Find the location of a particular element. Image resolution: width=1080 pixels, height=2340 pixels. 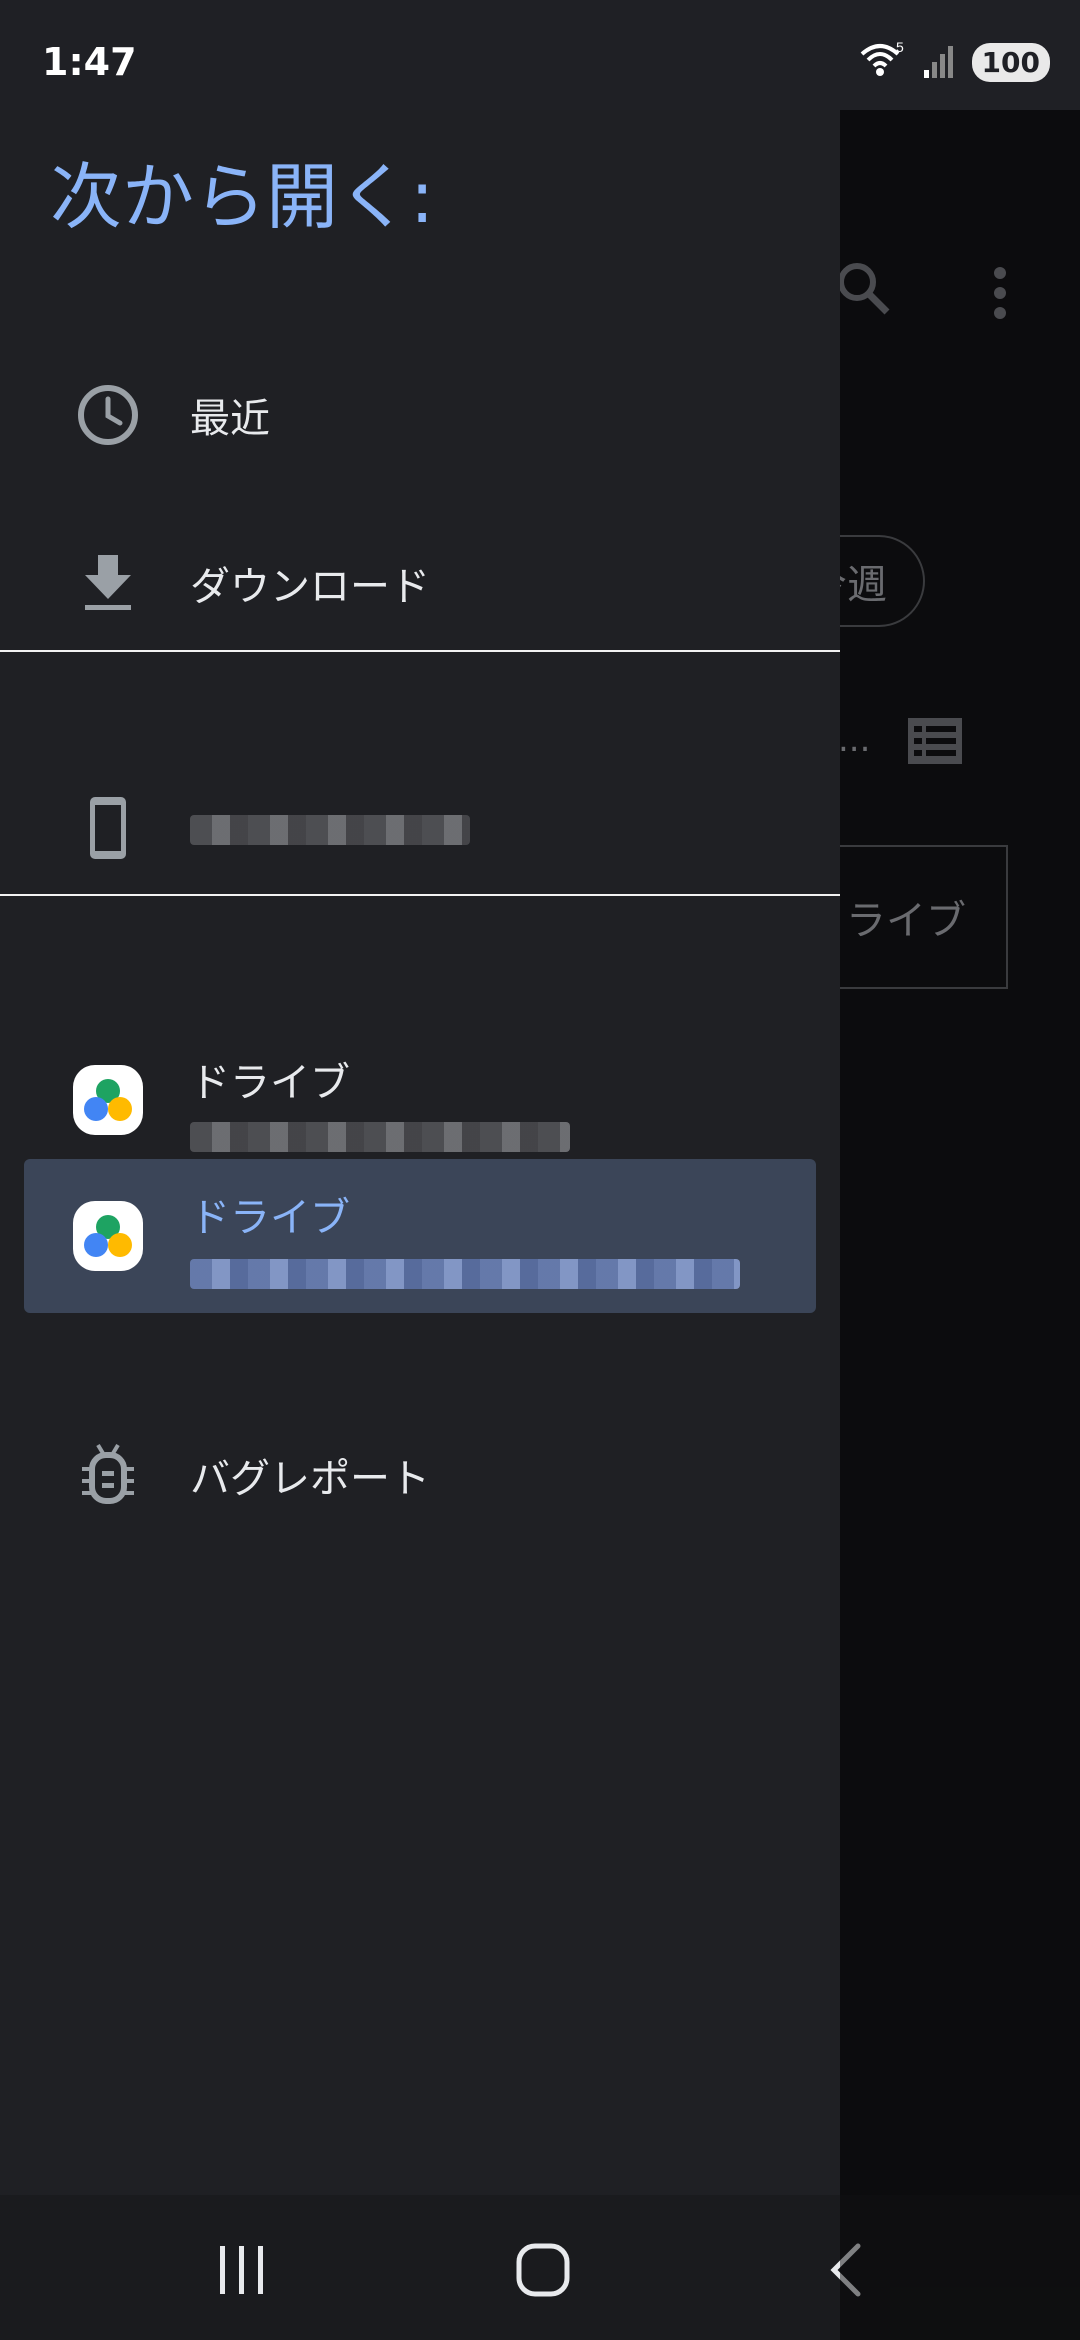

system-nav-bar is located at coordinates (540, 2267).